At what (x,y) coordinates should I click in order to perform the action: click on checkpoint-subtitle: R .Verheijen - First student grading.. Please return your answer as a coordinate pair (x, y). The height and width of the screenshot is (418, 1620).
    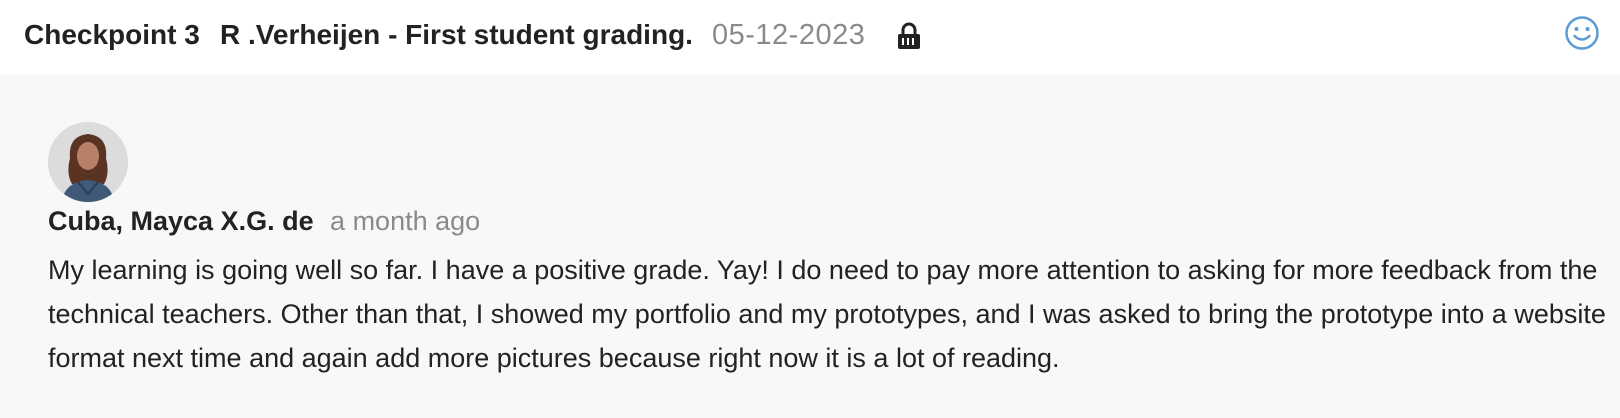
    Looking at the image, I should click on (456, 34).